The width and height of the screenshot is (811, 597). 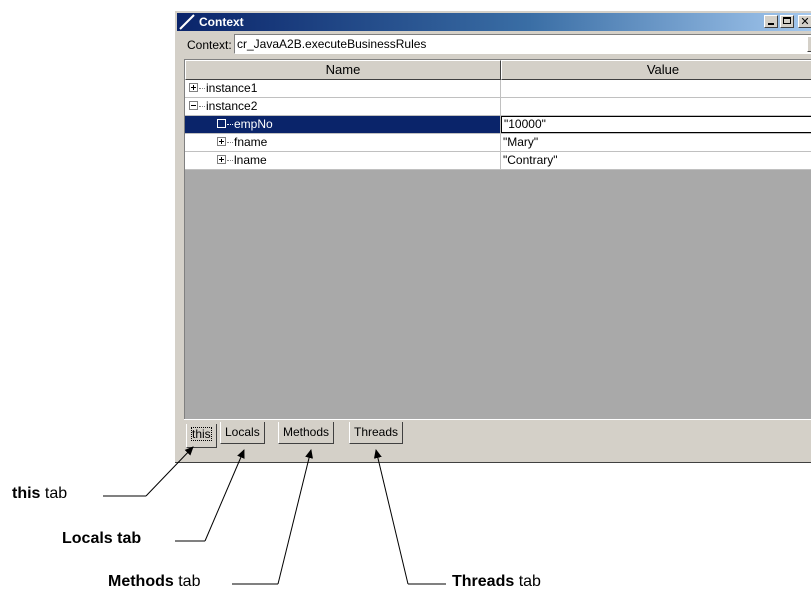 I want to click on callout-locals-bold: Locals tab, so click(x=102, y=538).